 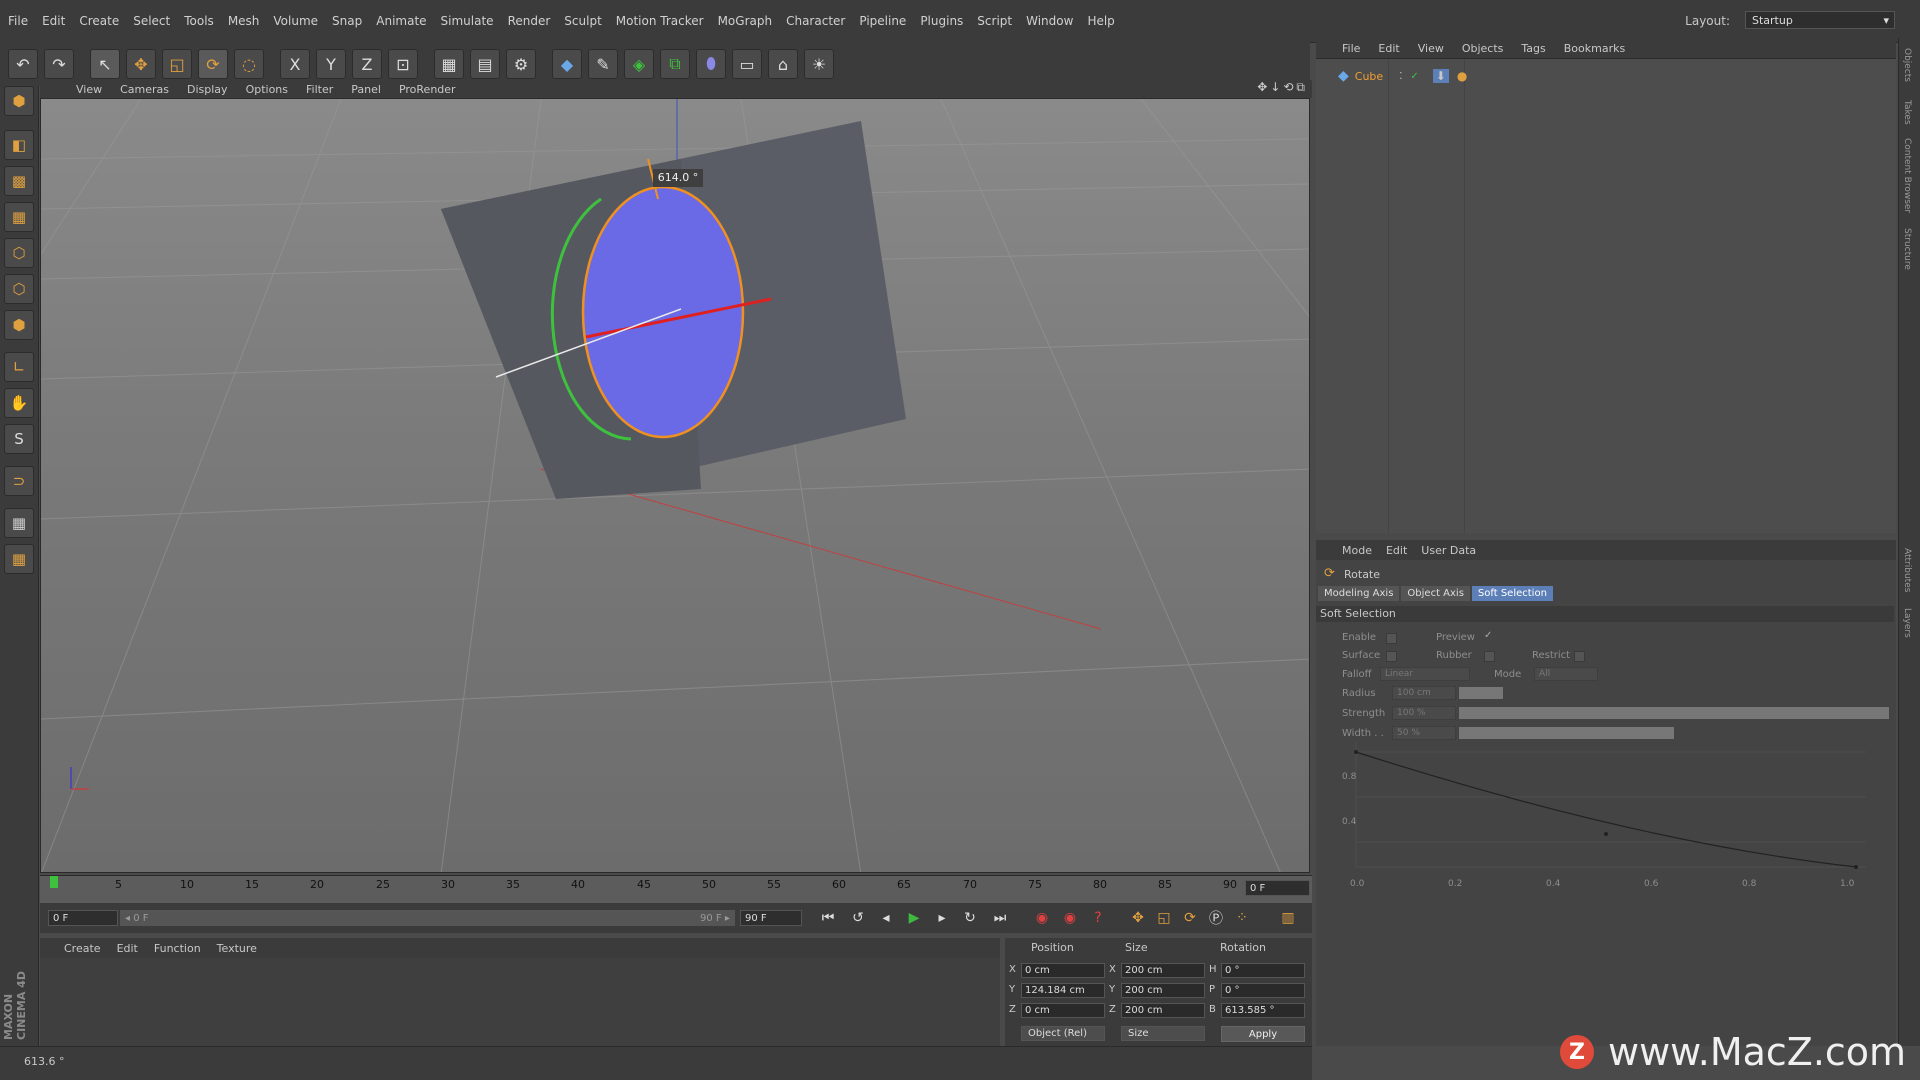 I want to click on width-field: 50 %, so click(x=1424, y=733).